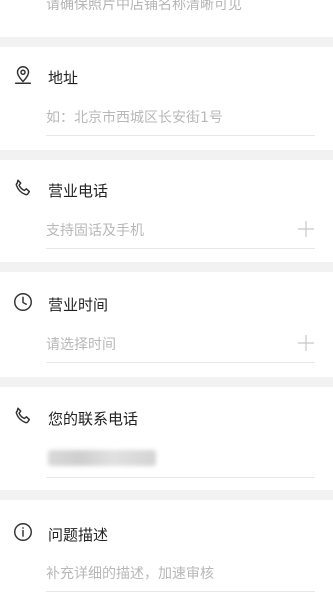 The image size is (333, 605). What do you see at coordinates (81, 345) in the screenshot?
I see `business-hours-placeholder: 请选择时间` at bounding box center [81, 345].